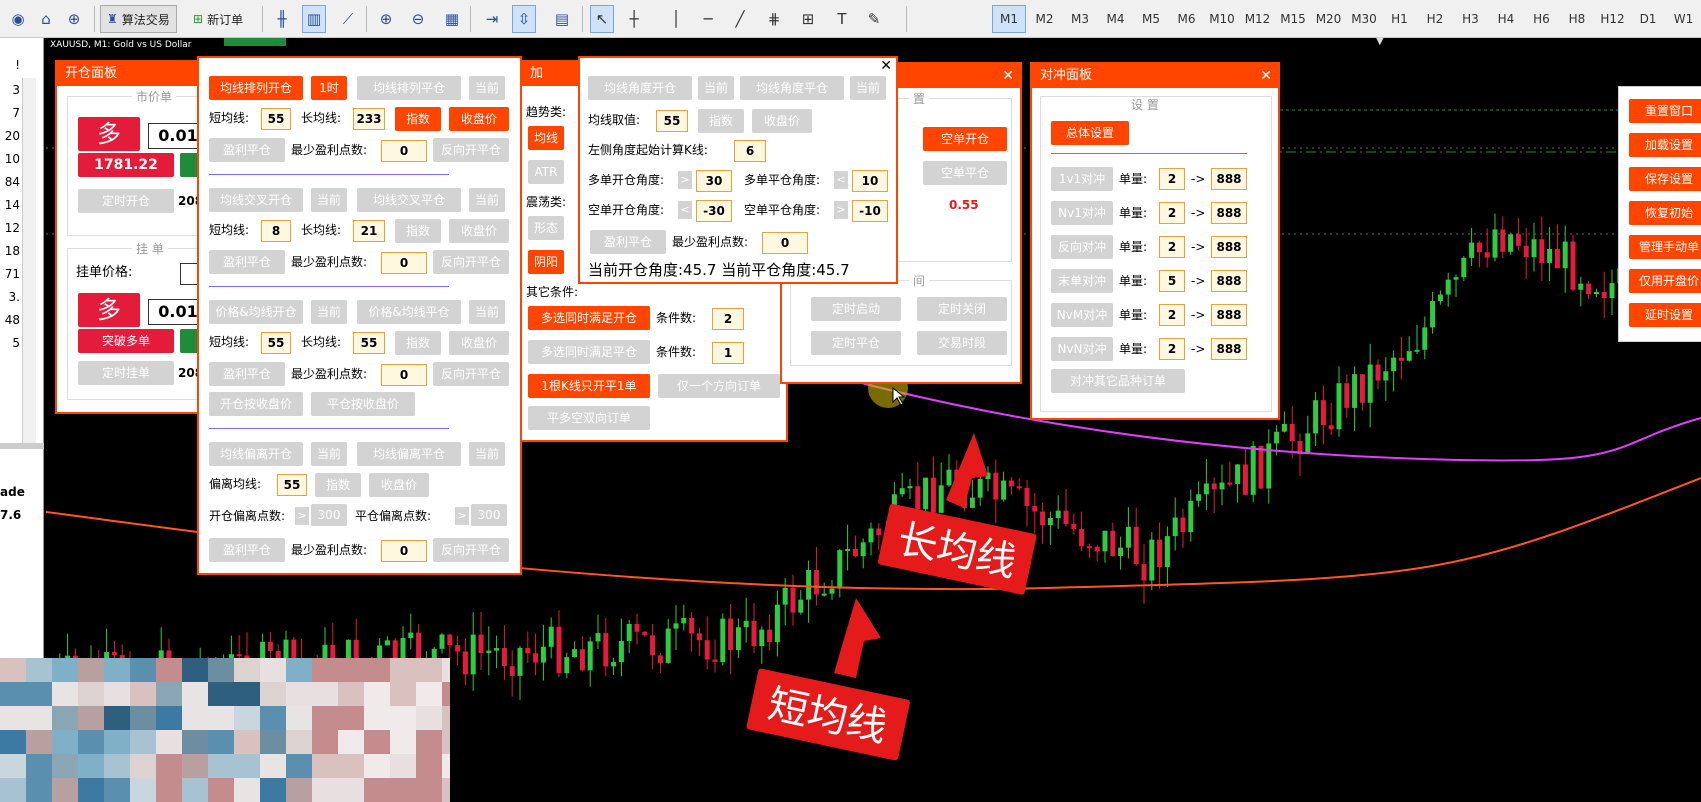 The height and width of the screenshot is (802, 1701). What do you see at coordinates (1329, 19) in the screenshot?
I see `timeframe-m20: M20` at bounding box center [1329, 19].